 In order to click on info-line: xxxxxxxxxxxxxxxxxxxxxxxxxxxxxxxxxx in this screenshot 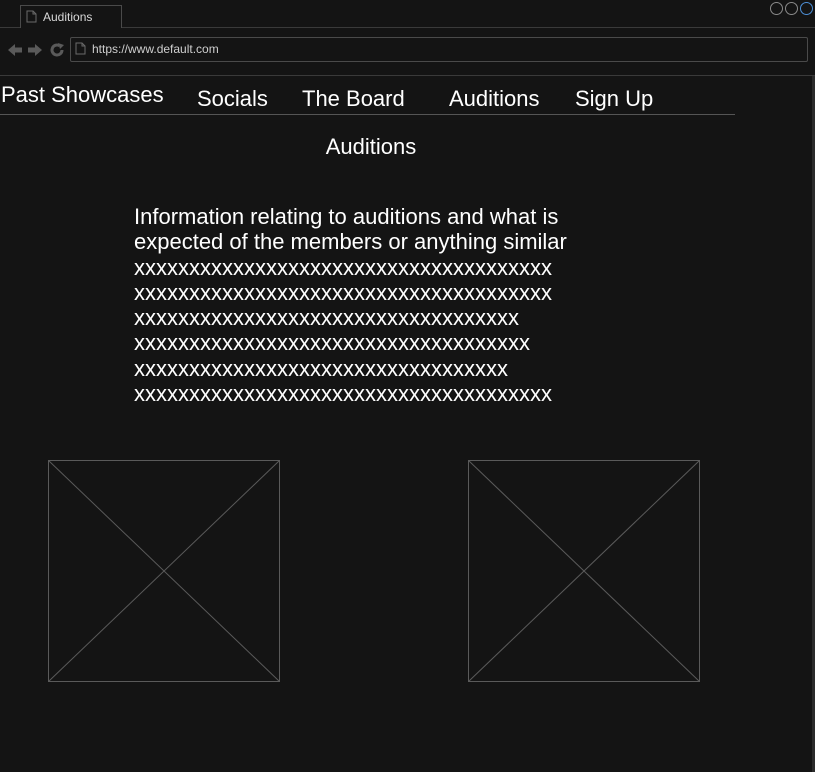, I will do `click(321, 368)`.